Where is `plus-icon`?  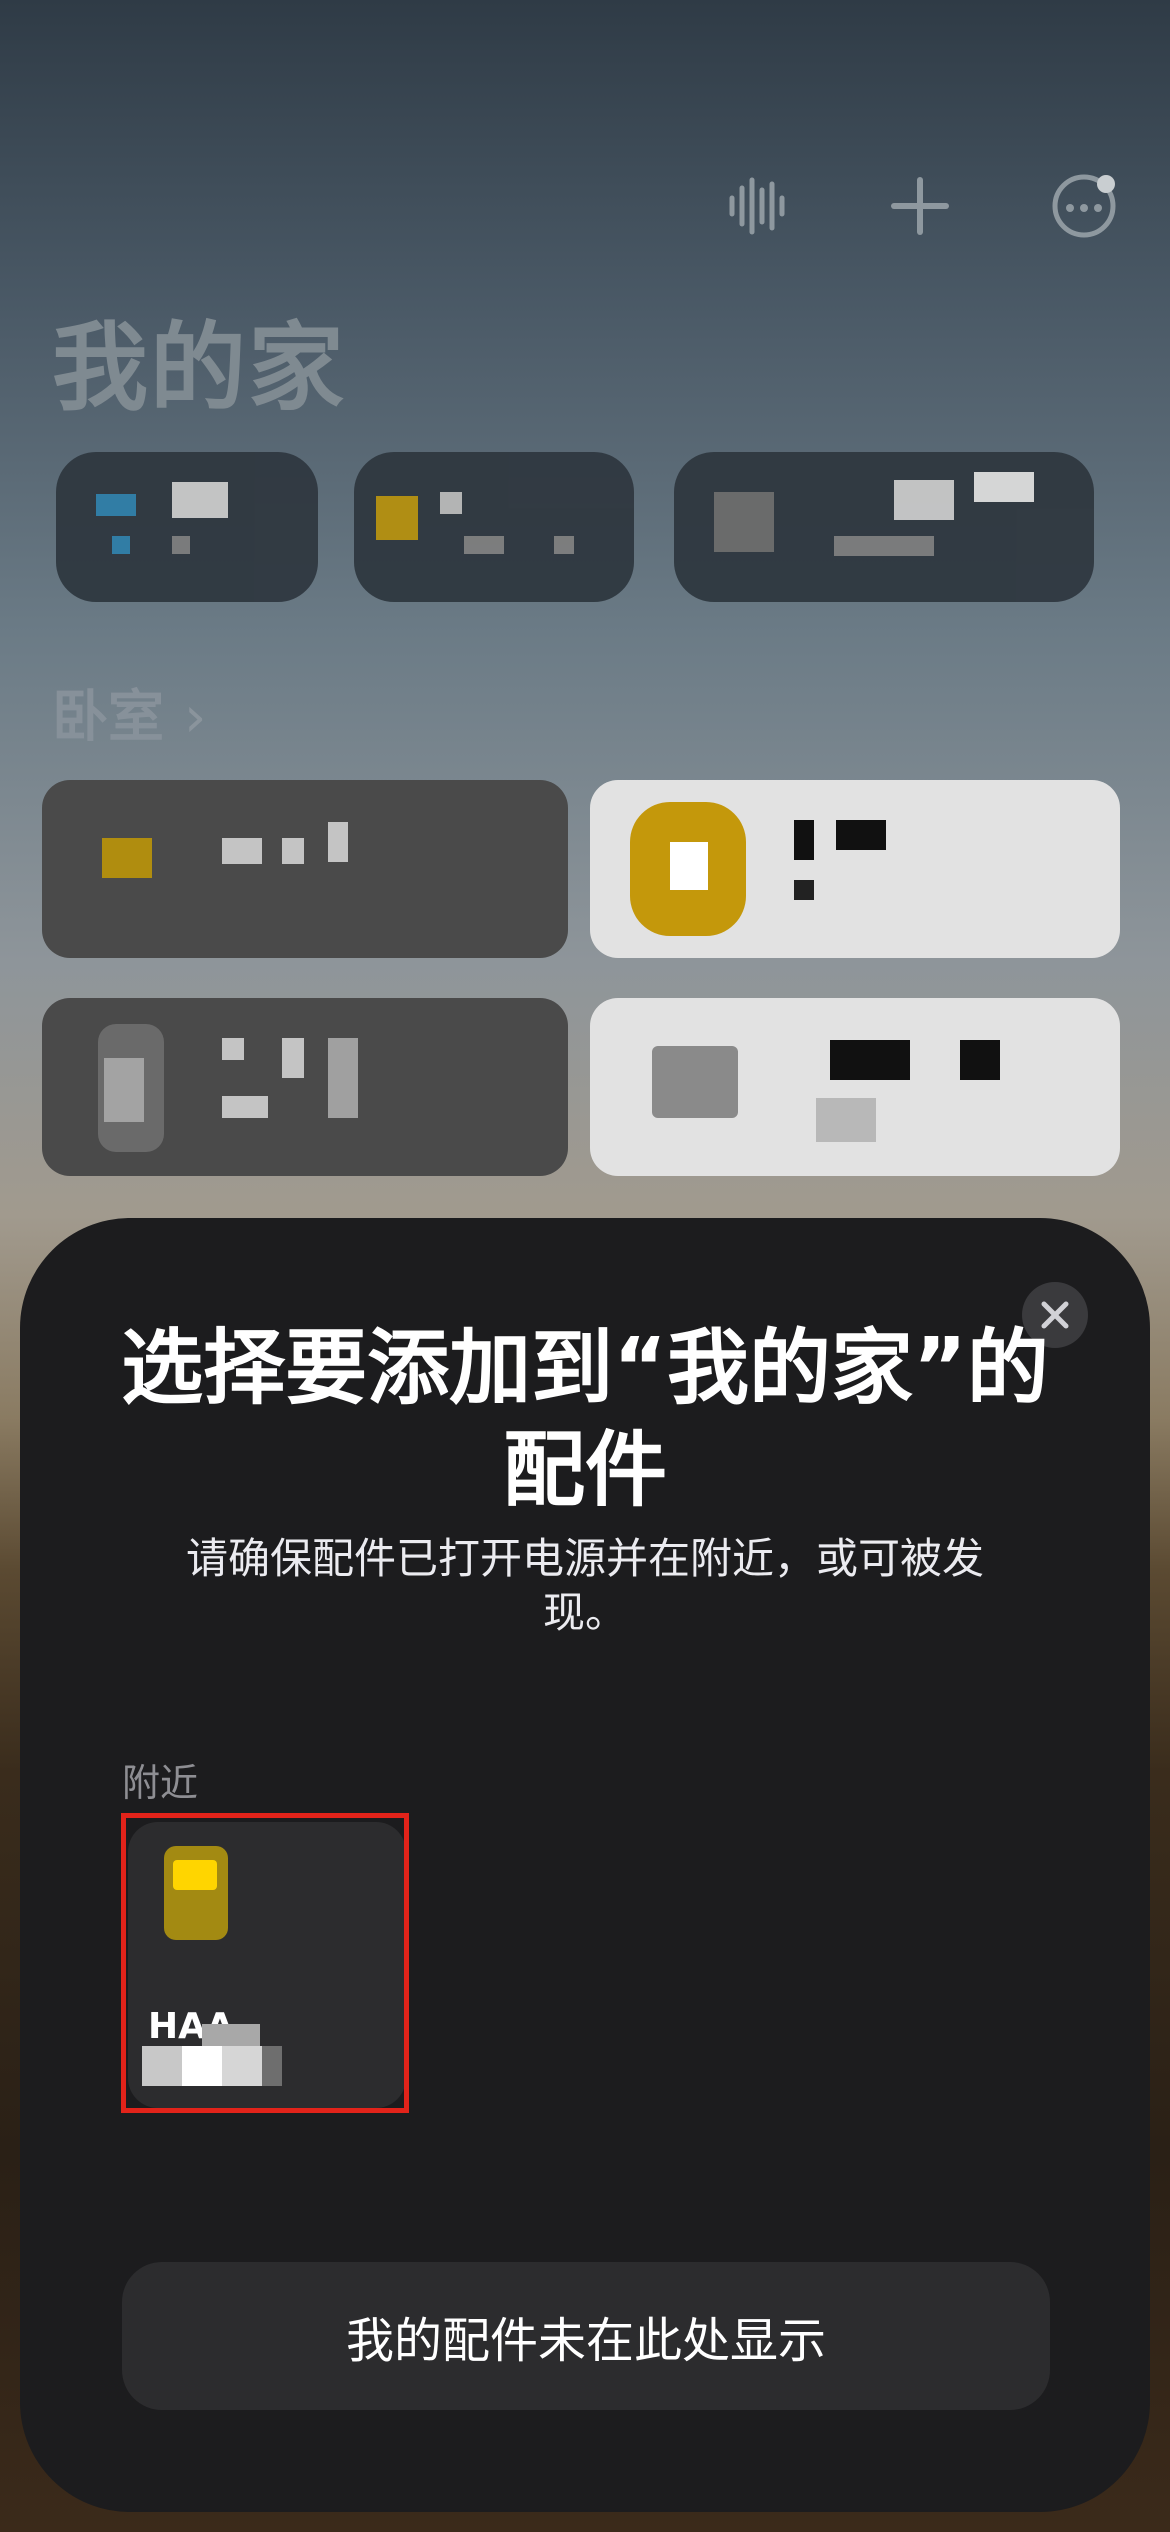 plus-icon is located at coordinates (920, 206).